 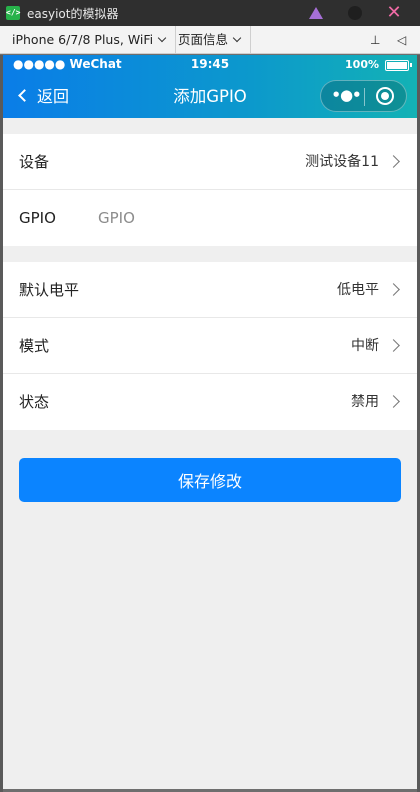 What do you see at coordinates (362, 64) in the screenshot?
I see `battery-percent: 100%` at bounding box center [362, 64].